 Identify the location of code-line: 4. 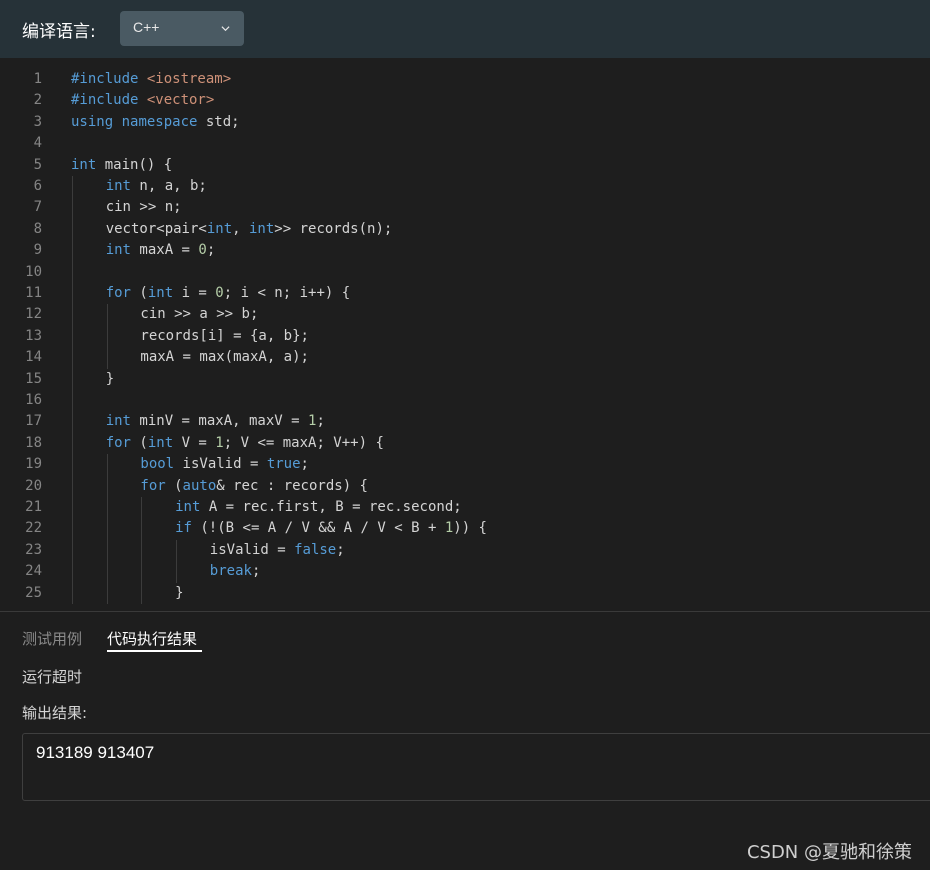
(465, 143).